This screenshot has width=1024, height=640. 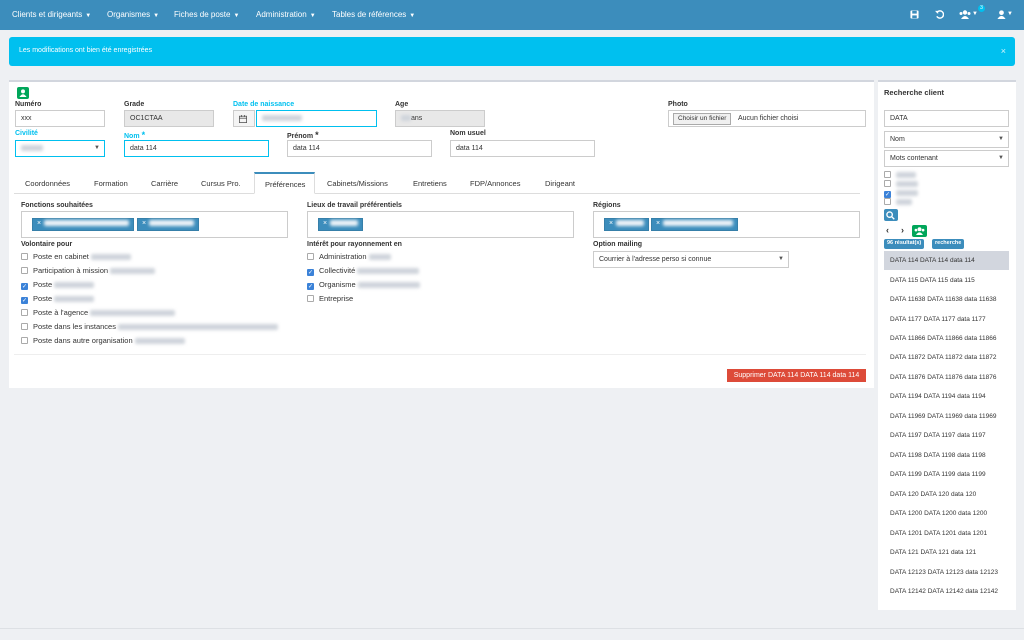 What do you see at coordinates (522, 148) in the screenshot?
I see `nom-usuel-field: data 114` at bounding box center [522, 148].